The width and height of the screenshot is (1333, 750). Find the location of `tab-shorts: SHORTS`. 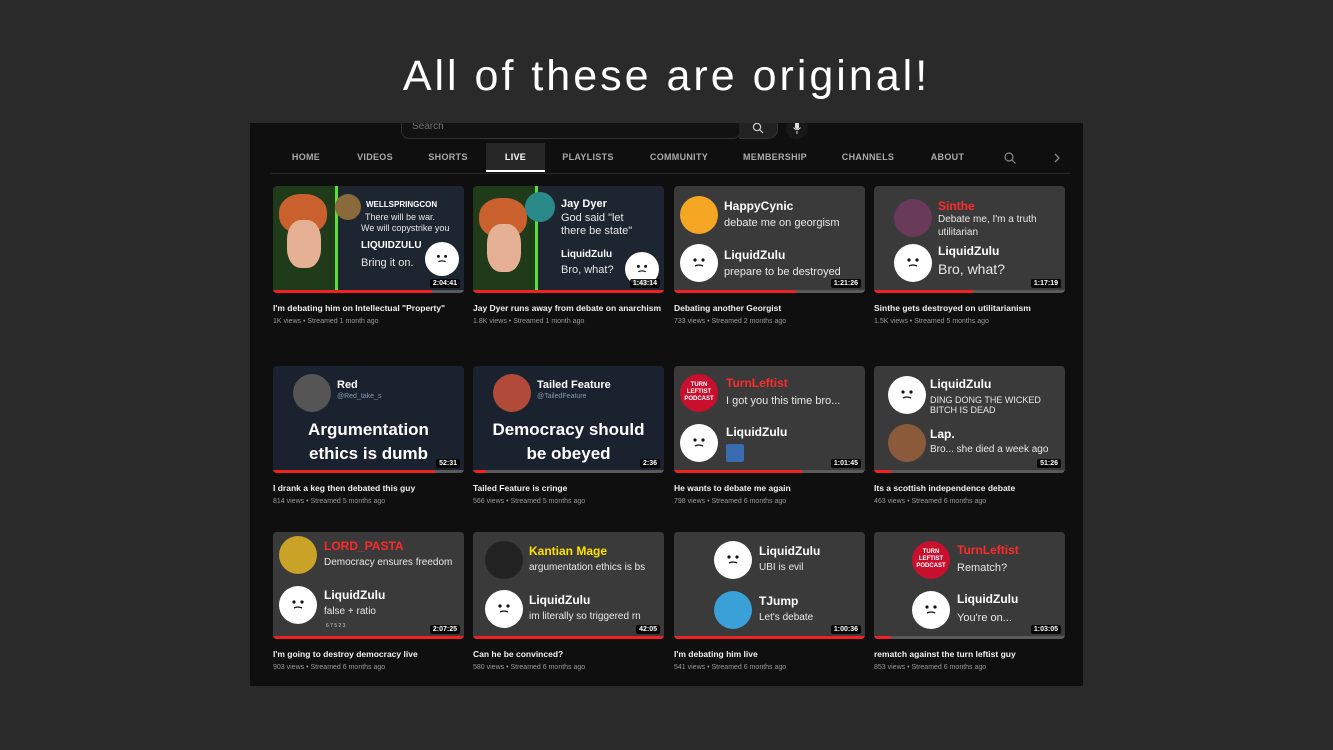

tab-shorts: SHORTS is located at coordinates (448, 157).